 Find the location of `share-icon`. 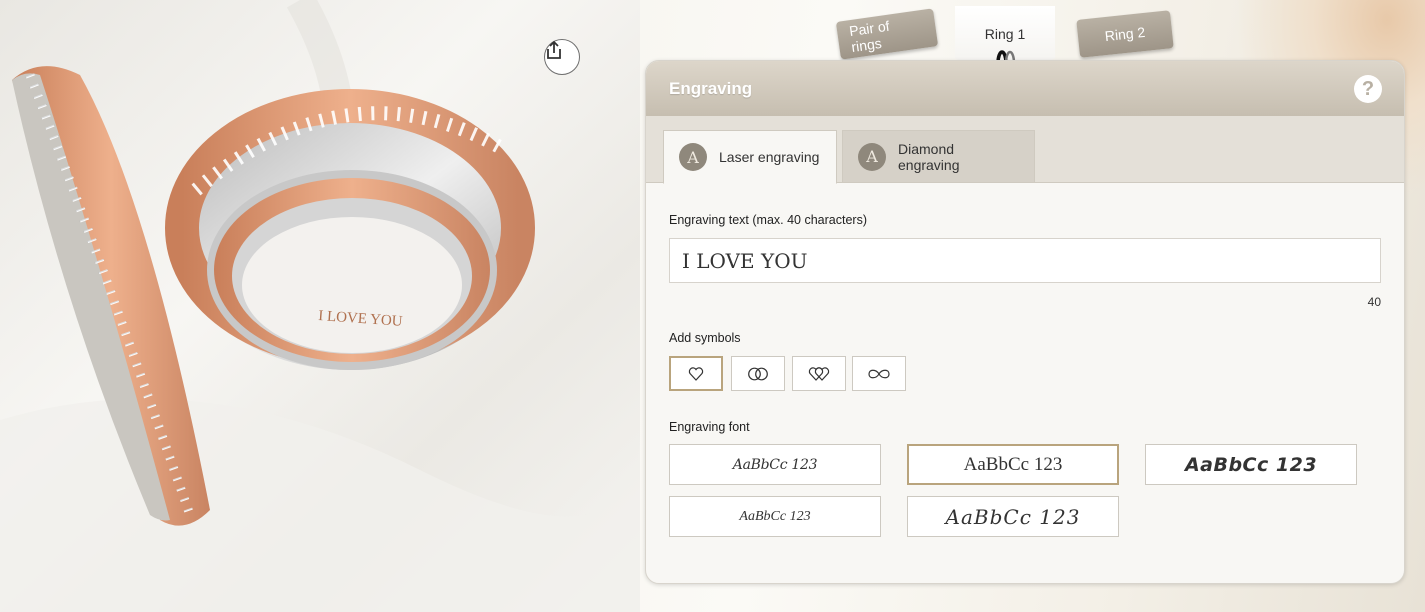

share-icon is located at coordinates (554, 49).